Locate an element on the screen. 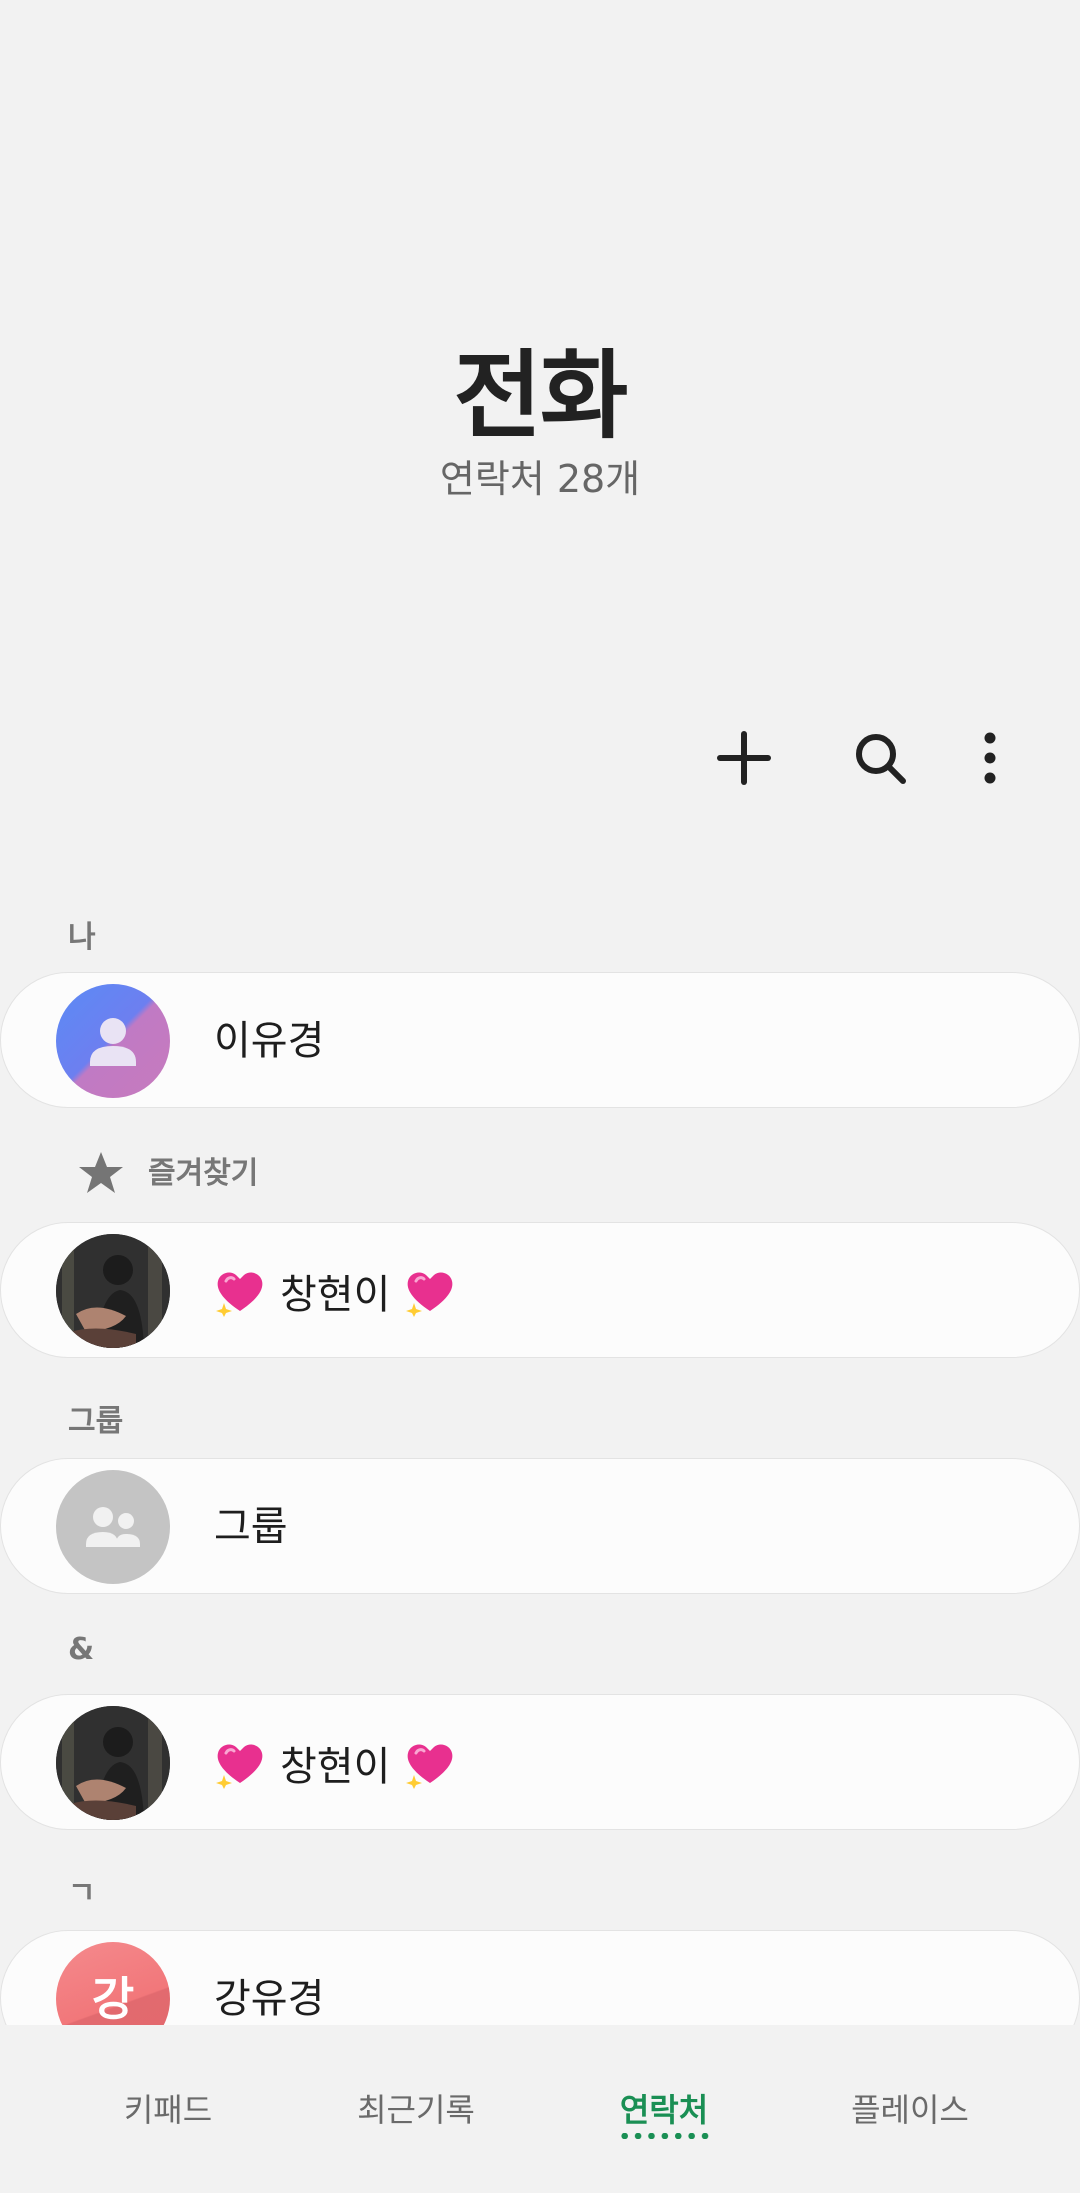 The width and height of the screenshot is (1080, 2193). section-label-me: 나 is located at coordinates (82, 937).